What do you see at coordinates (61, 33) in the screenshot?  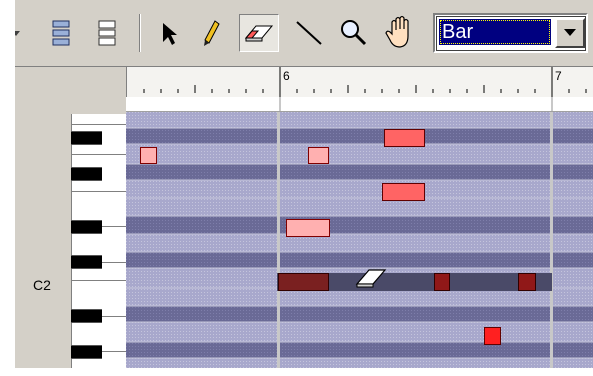 I see `layout-toggle-icon` at bounding box center [61, 33].